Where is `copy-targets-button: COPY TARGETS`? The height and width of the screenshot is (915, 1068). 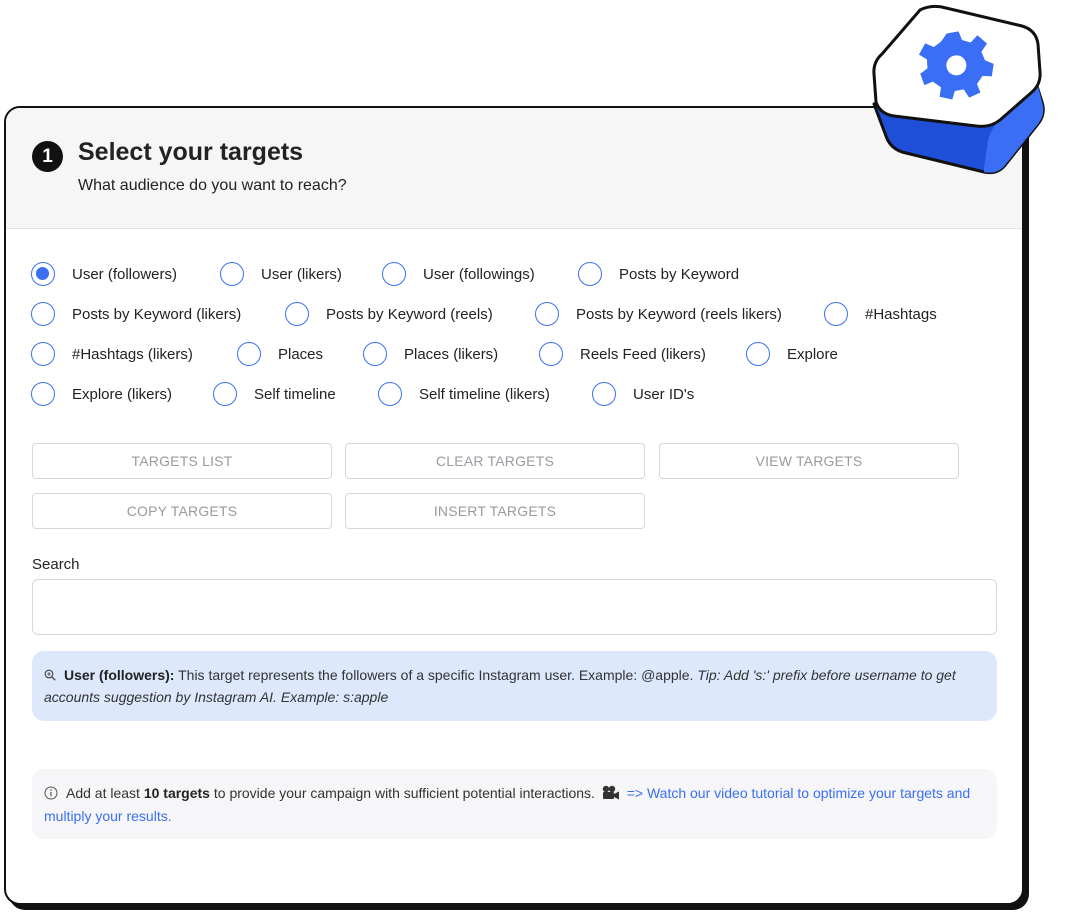 copy-targets-button: COPY TARGETS is located at coordinates (182, 511).